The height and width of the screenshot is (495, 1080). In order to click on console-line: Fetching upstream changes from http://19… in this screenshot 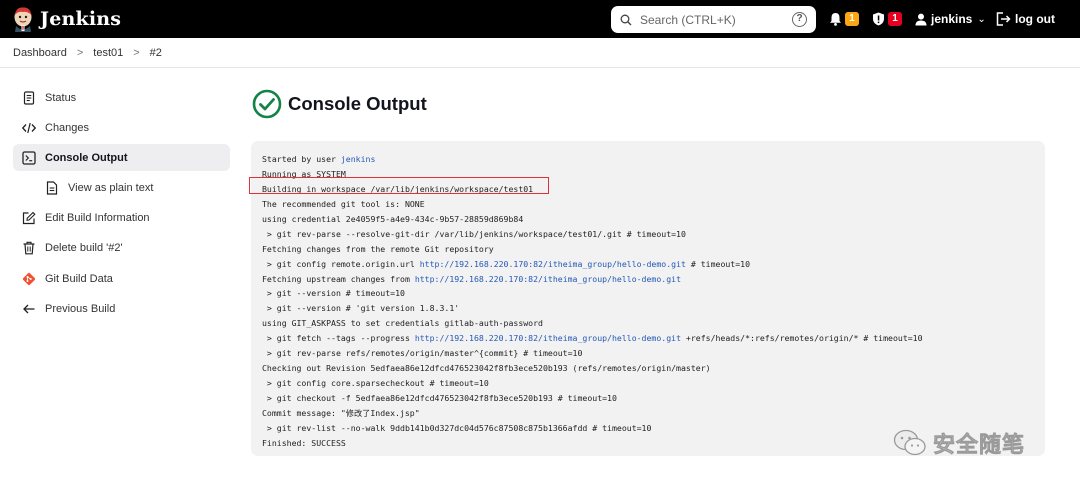, I will do `click(648, 279)`.